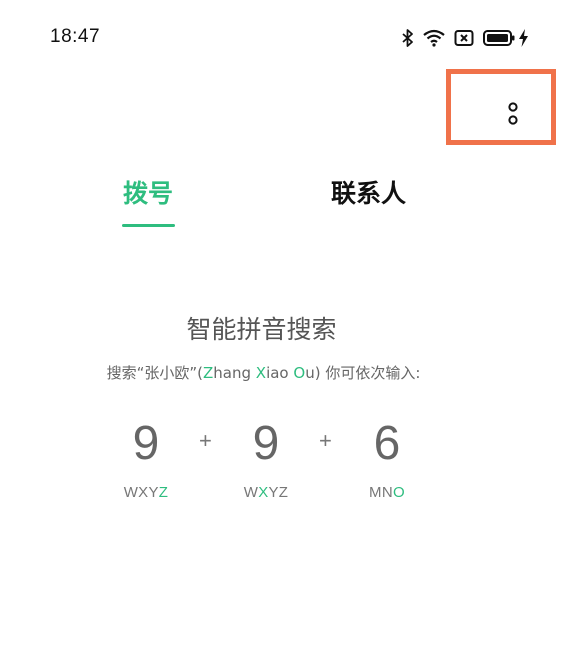 The height and width of the screenshot is (661, 585). What do you see at coordinates (141, 492) in the screenshot?
I see `key-letters-plain: WXY` at bounding box center [141, 492].